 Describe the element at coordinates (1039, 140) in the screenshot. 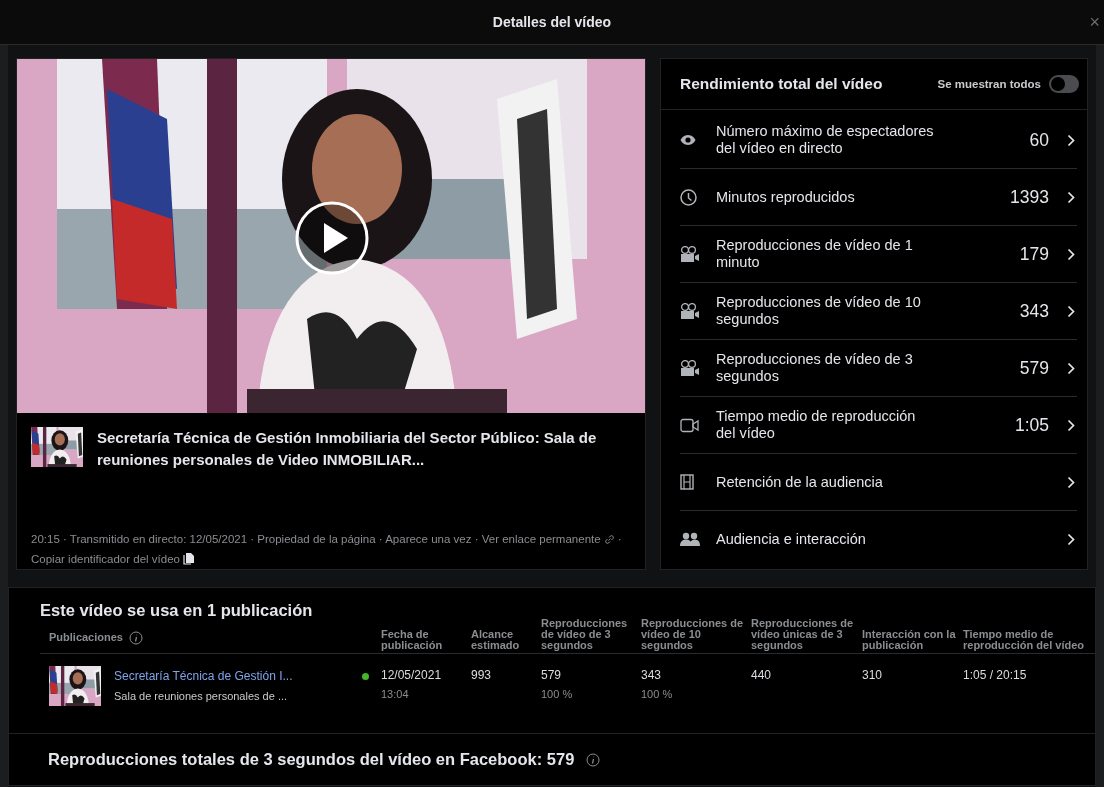

I see `metric-value: 60` at that location.